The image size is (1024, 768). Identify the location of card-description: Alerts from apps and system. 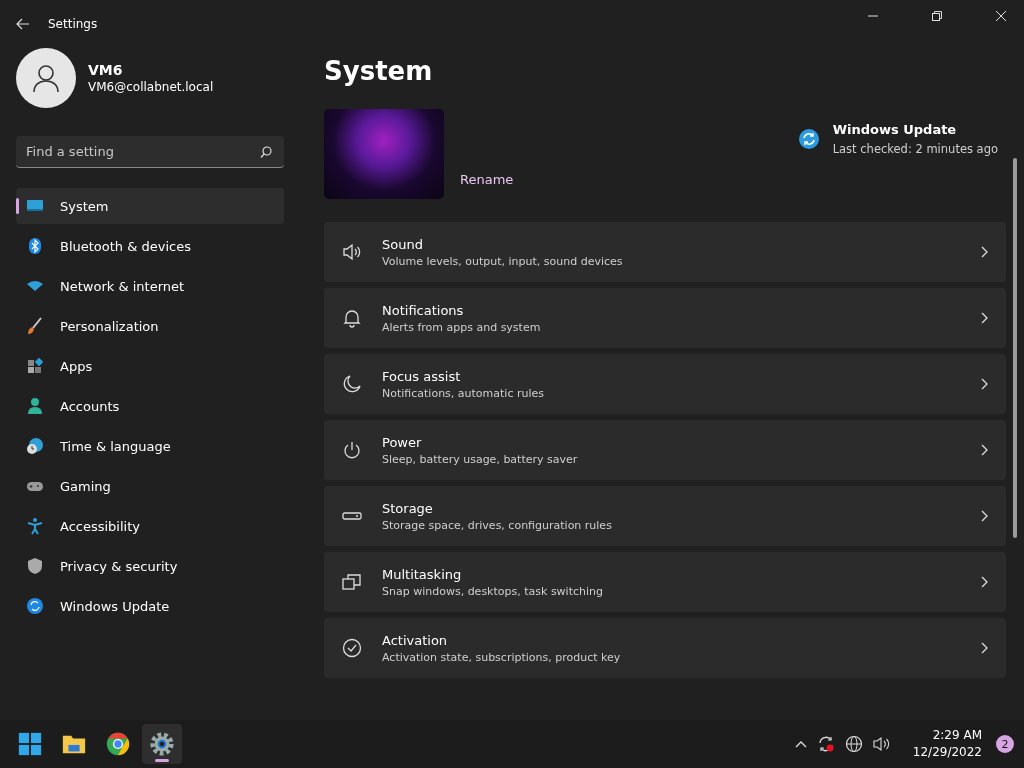
(462, 327).